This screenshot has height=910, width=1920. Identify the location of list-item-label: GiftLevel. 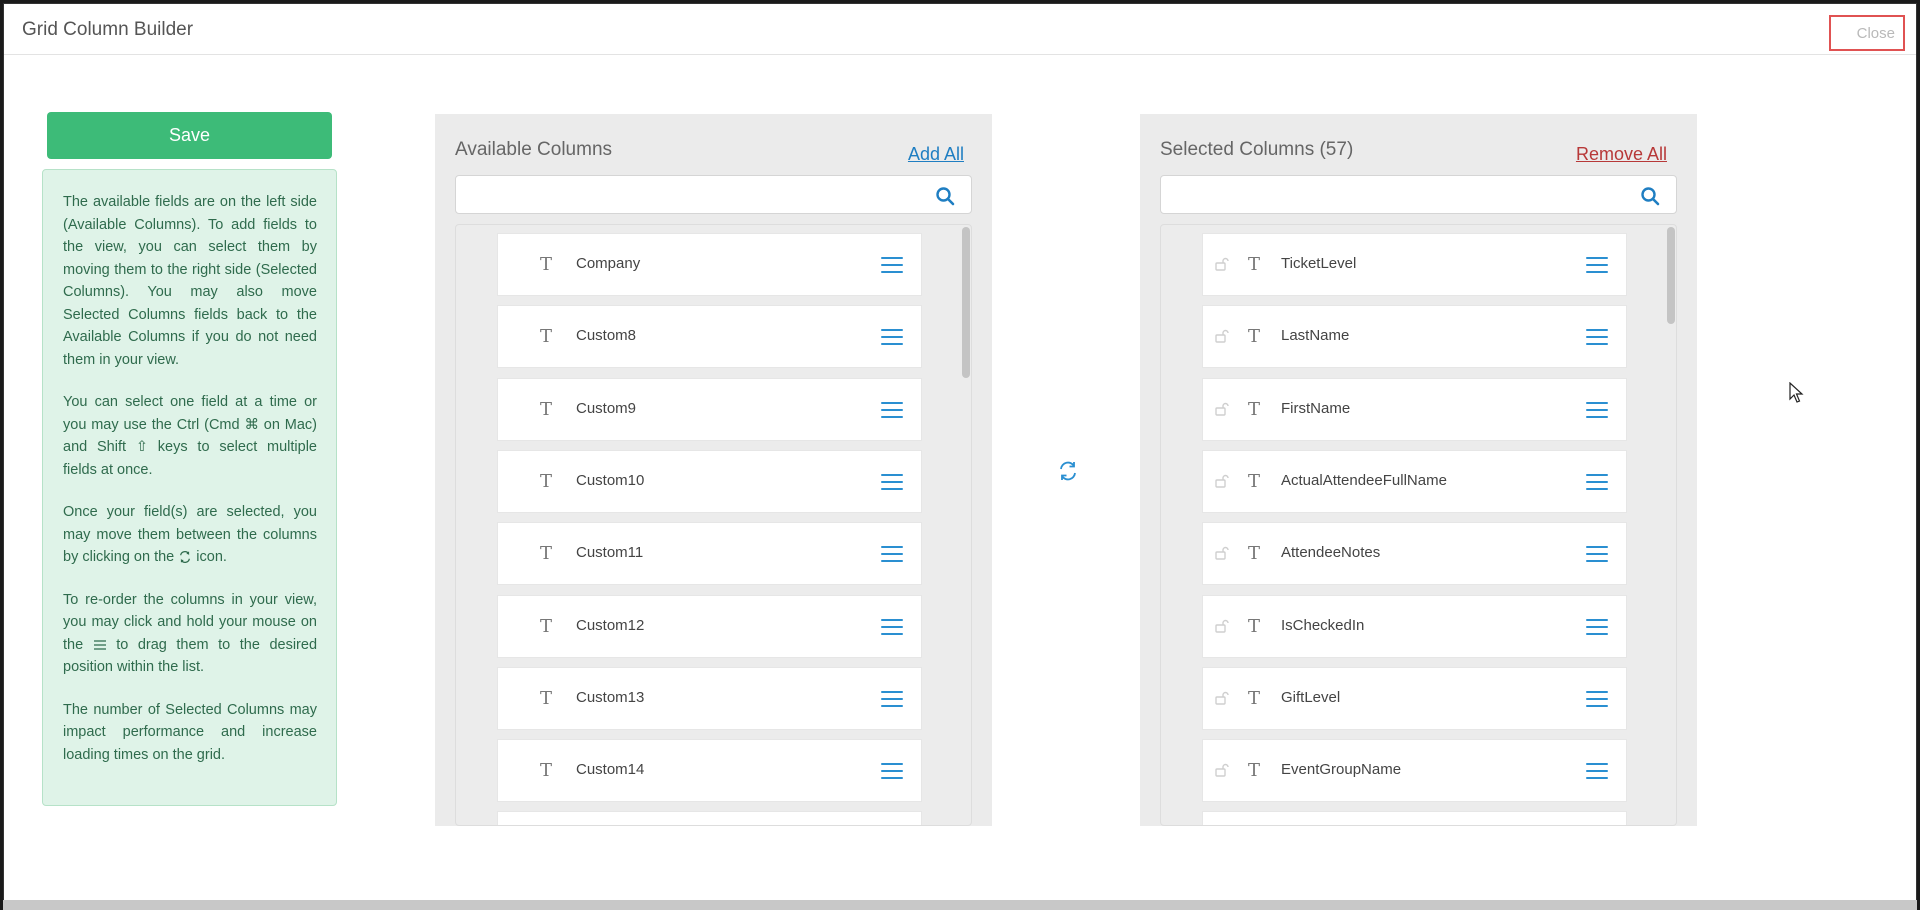
(1311, 697).